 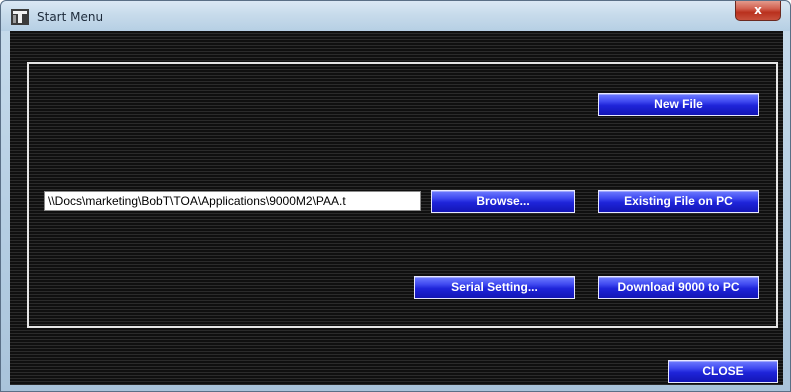 What do you see at coordinates (758, 11) in the screenshot?
I see `close-icon: x` at bounding box center [758, 11].